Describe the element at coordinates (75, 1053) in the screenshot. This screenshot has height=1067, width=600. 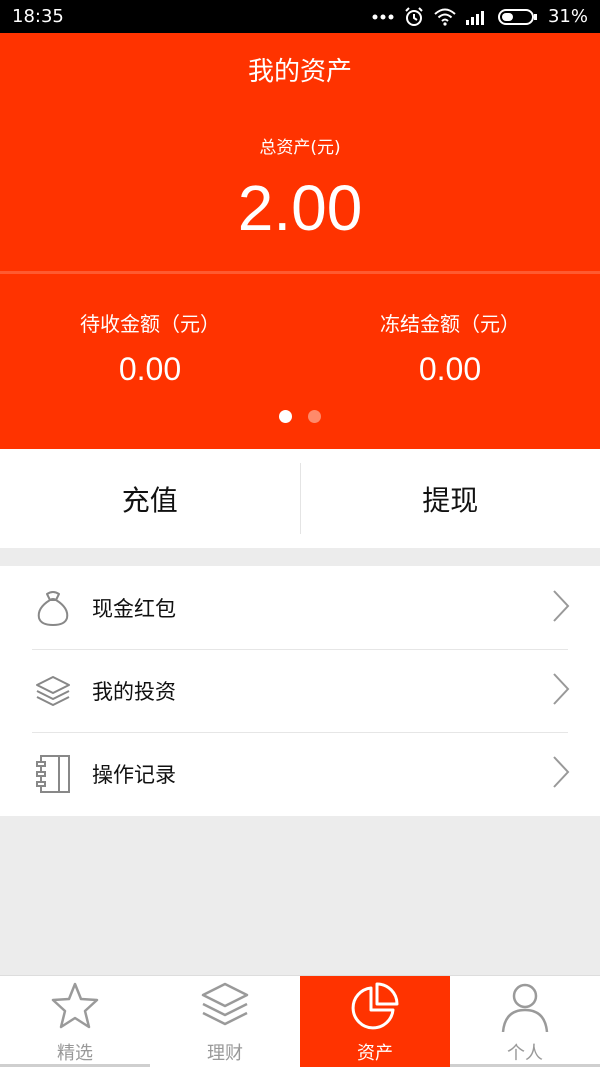
I see `tab-label: 精选` at that location.